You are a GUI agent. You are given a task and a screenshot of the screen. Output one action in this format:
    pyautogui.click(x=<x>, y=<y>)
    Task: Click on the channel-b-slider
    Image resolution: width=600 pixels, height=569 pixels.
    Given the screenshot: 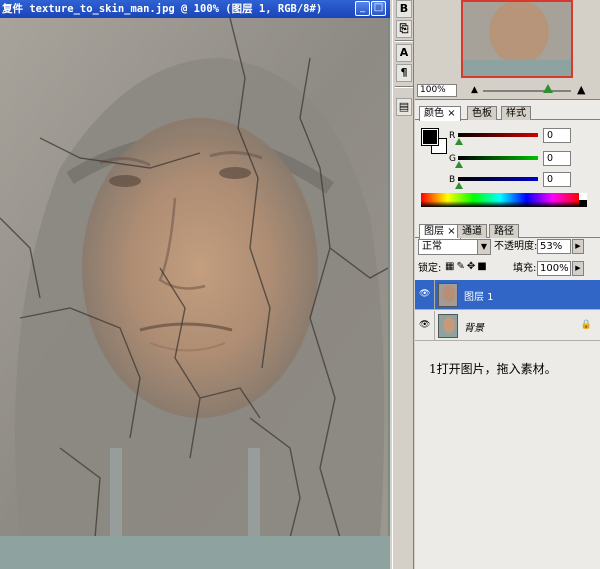 What is the action you would take?
    pyautogui.click(x=498, y=179)
    